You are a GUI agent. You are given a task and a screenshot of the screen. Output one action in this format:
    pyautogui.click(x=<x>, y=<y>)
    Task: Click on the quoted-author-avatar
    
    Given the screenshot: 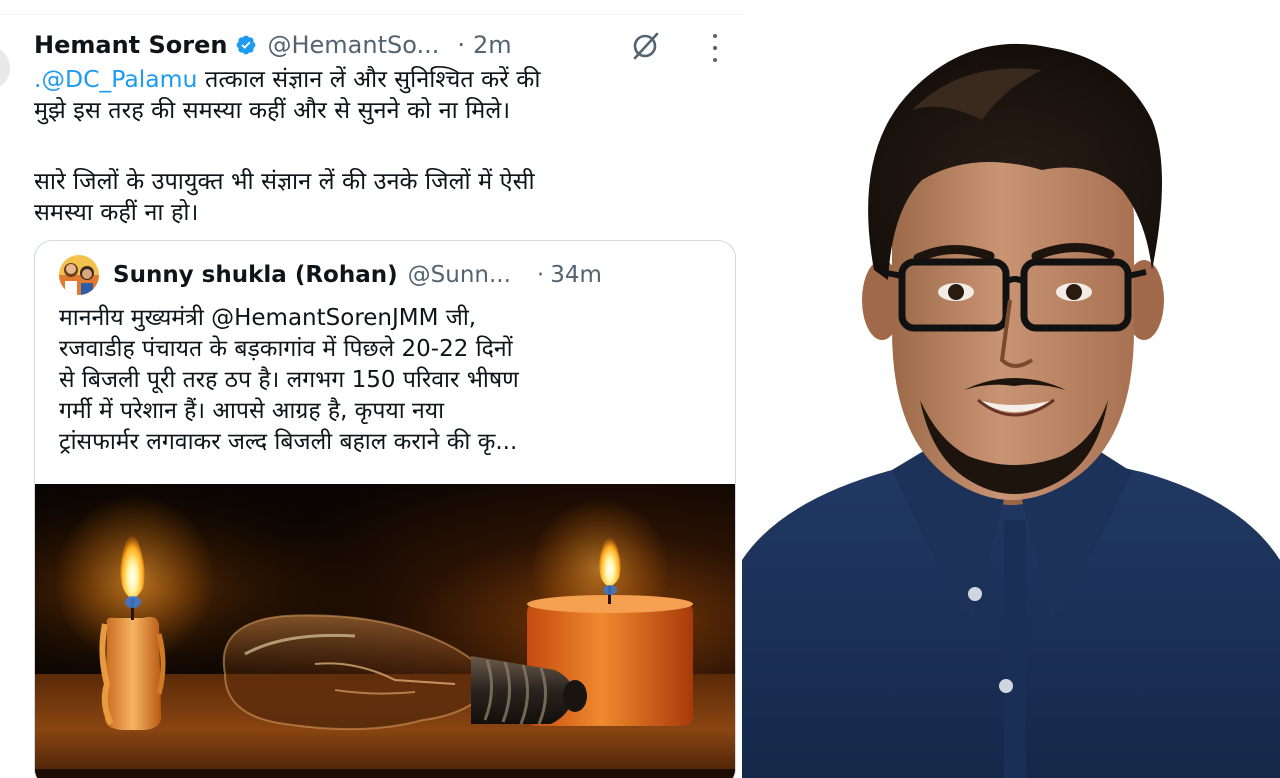 What is the action you would take?
    pyautogui.click(x=79, y=275)
    